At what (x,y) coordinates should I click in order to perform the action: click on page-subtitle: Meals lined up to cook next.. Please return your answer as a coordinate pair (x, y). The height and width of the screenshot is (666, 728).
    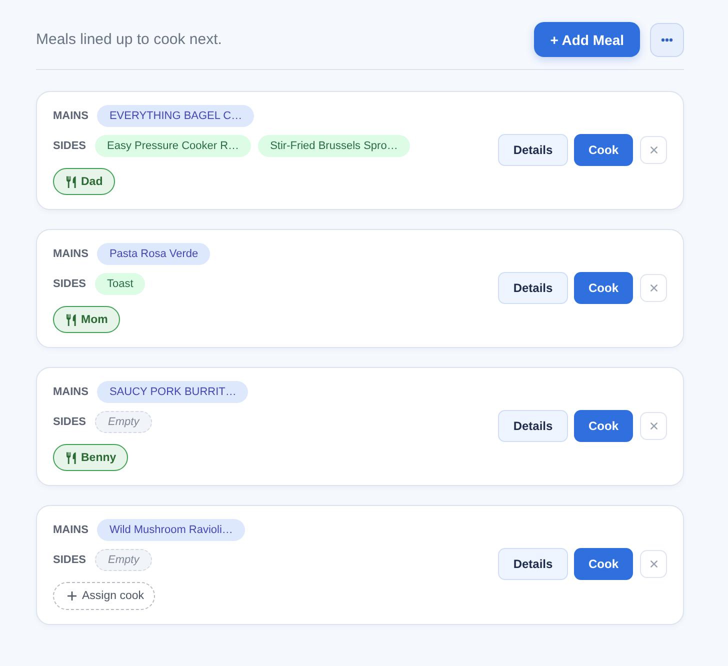
    Looking at the image, I should click on (129, 39).